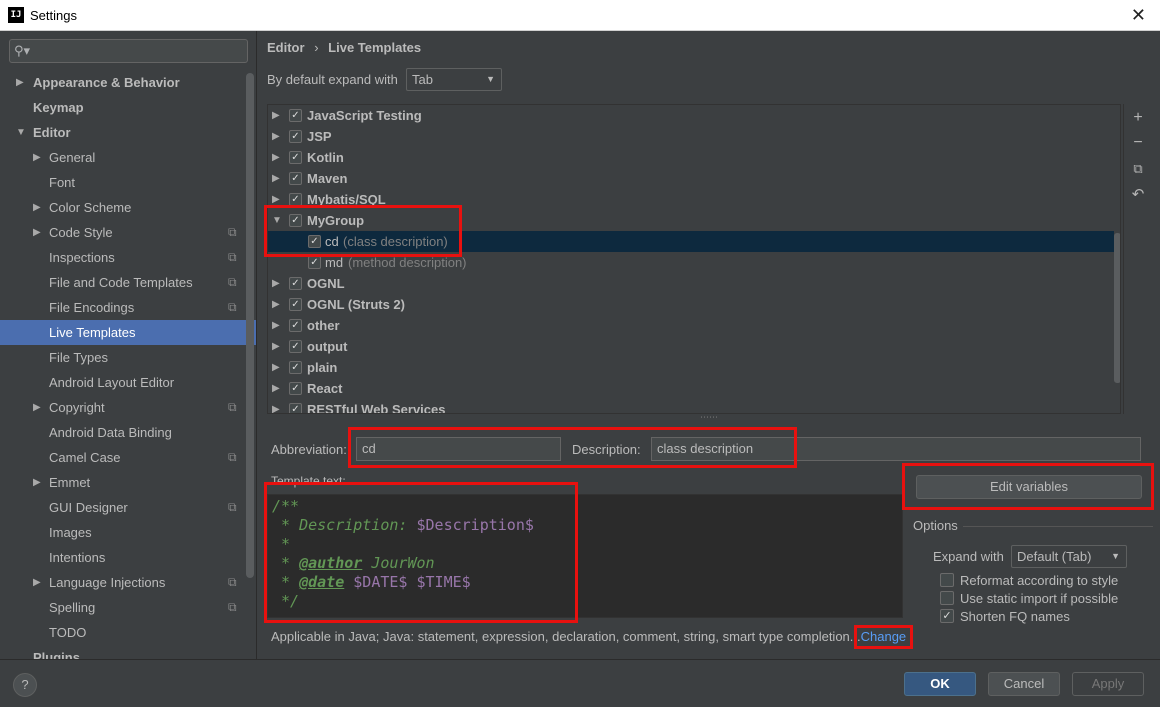 This screenshot has height=707, width=1160. Describe the element at coordinates (1138, 118) in the screenshot. I see `add-icon: +` at that location.